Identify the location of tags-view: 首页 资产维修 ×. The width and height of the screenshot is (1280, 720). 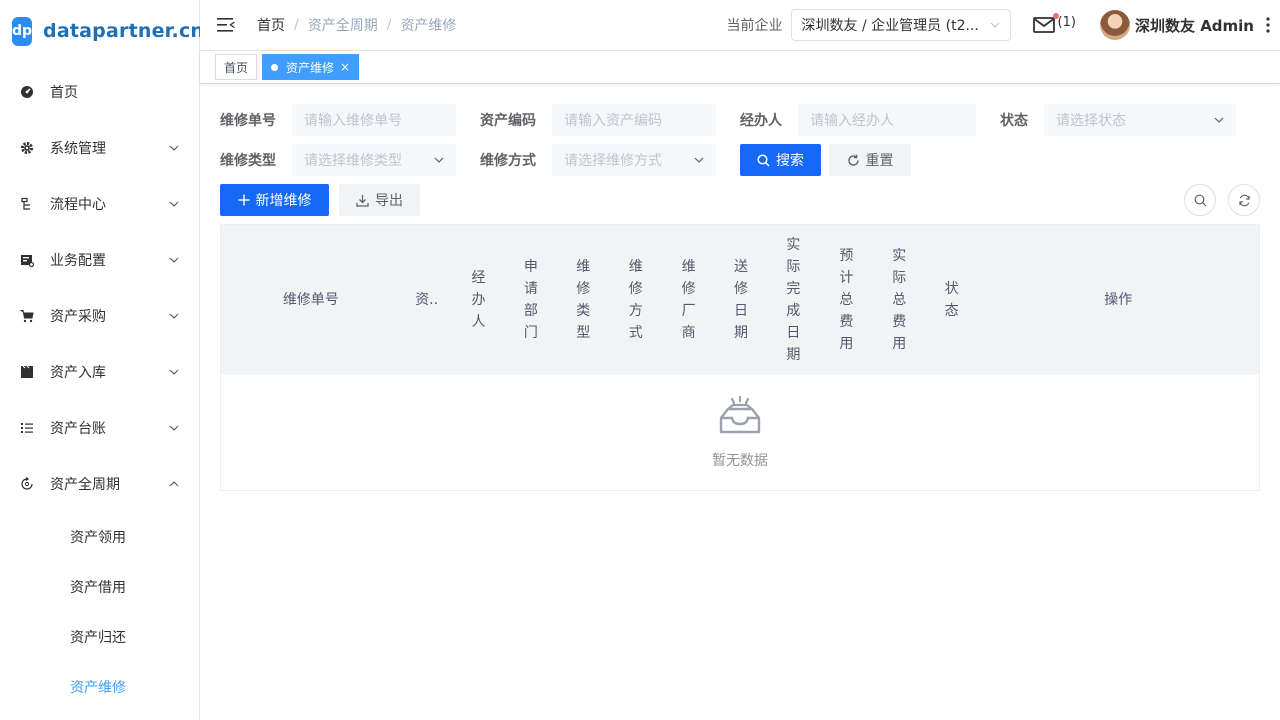
(740, 67).